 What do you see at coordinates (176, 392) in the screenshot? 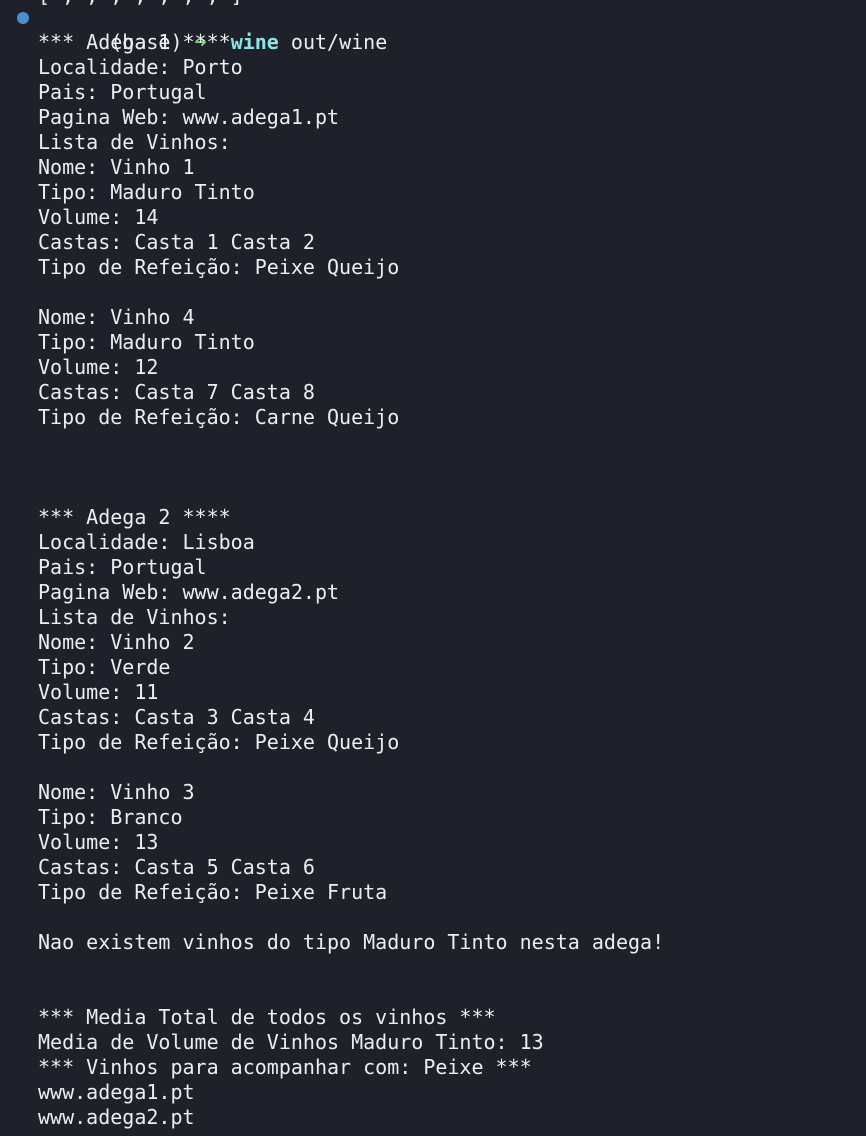
I see `output-line: Castas: Casta 7 Casta 8` at bounding box center [176, 392].